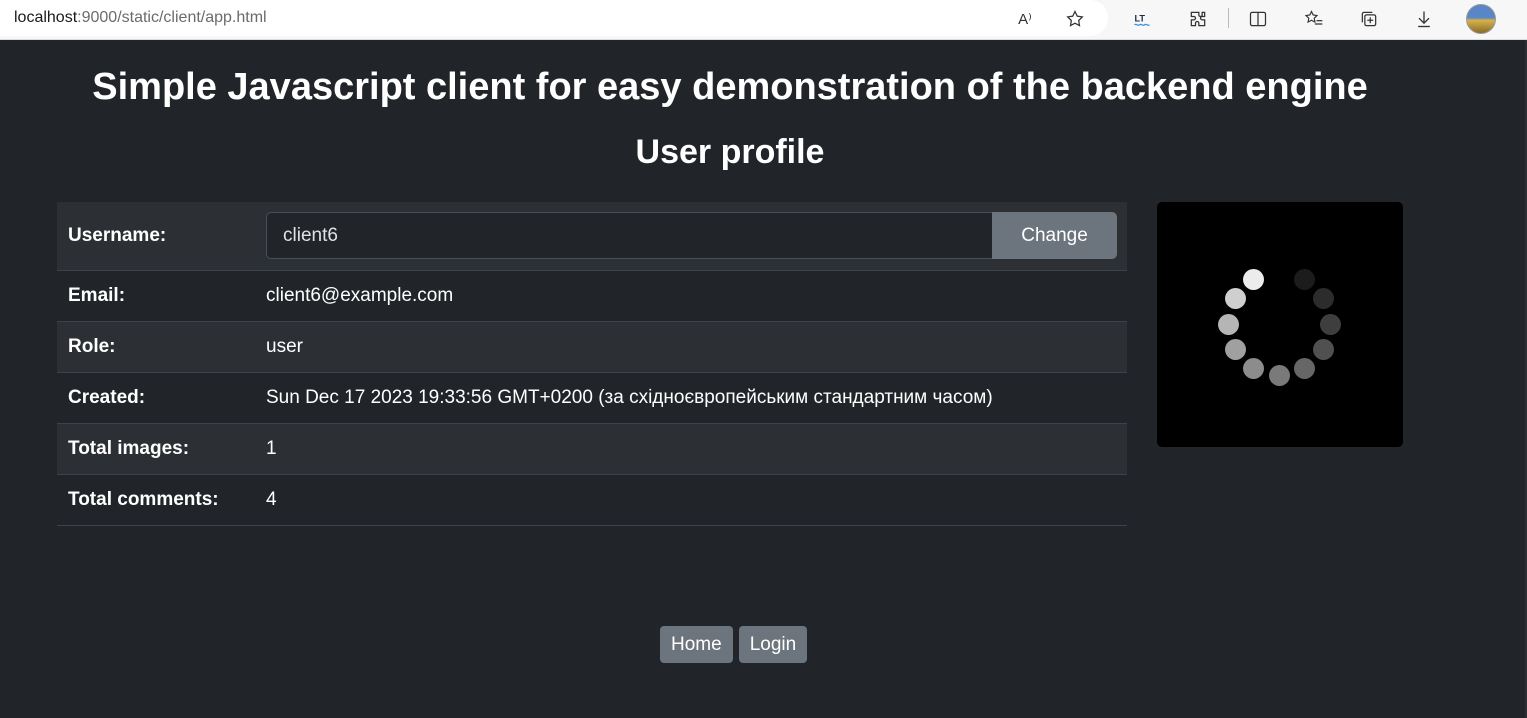 This screenshot has width=1527, height=718. What do you see at coordinates (629, 236) in the screenshot?
I see `username-input` at bounding box center [629, 236].